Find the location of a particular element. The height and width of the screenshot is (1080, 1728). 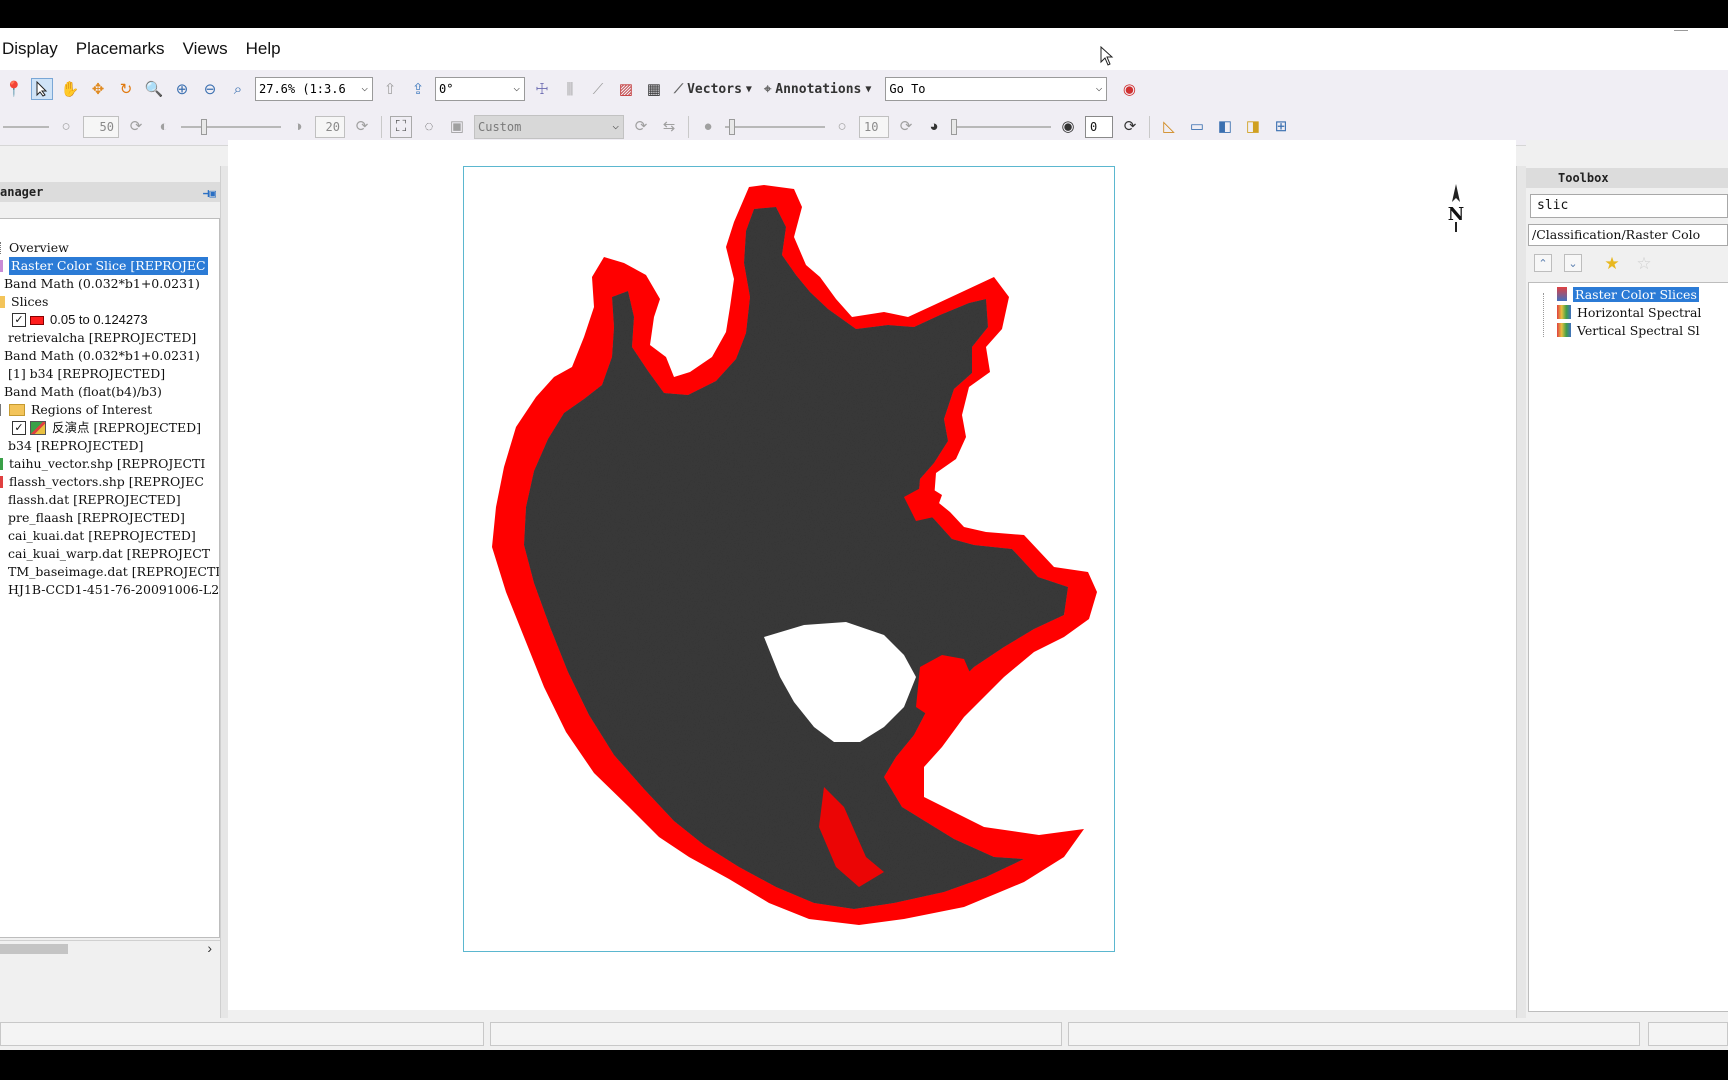

chip-view-icon: ▭ is located at coordinates (1197, 127).